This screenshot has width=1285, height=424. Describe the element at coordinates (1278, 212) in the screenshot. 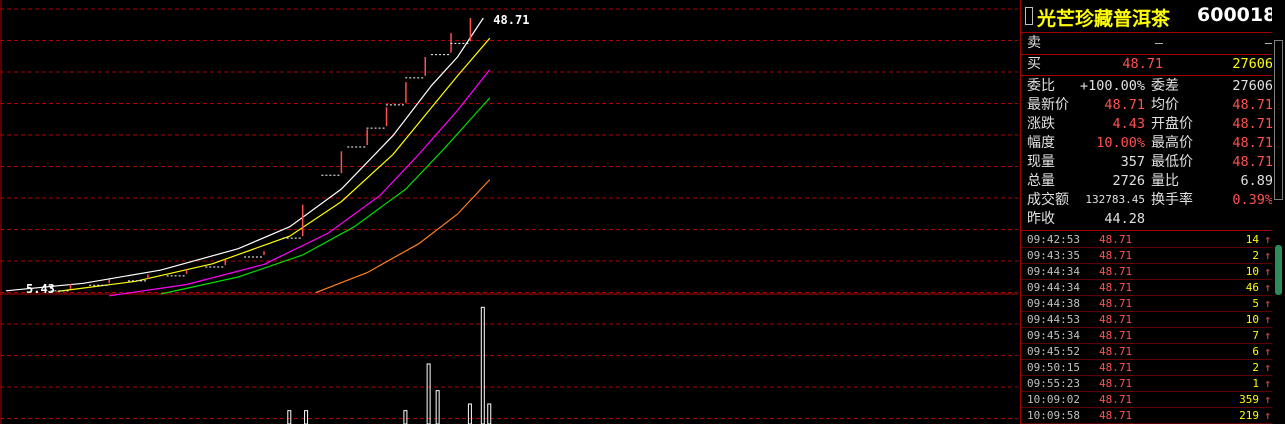

I see `scrollbar` at that location.